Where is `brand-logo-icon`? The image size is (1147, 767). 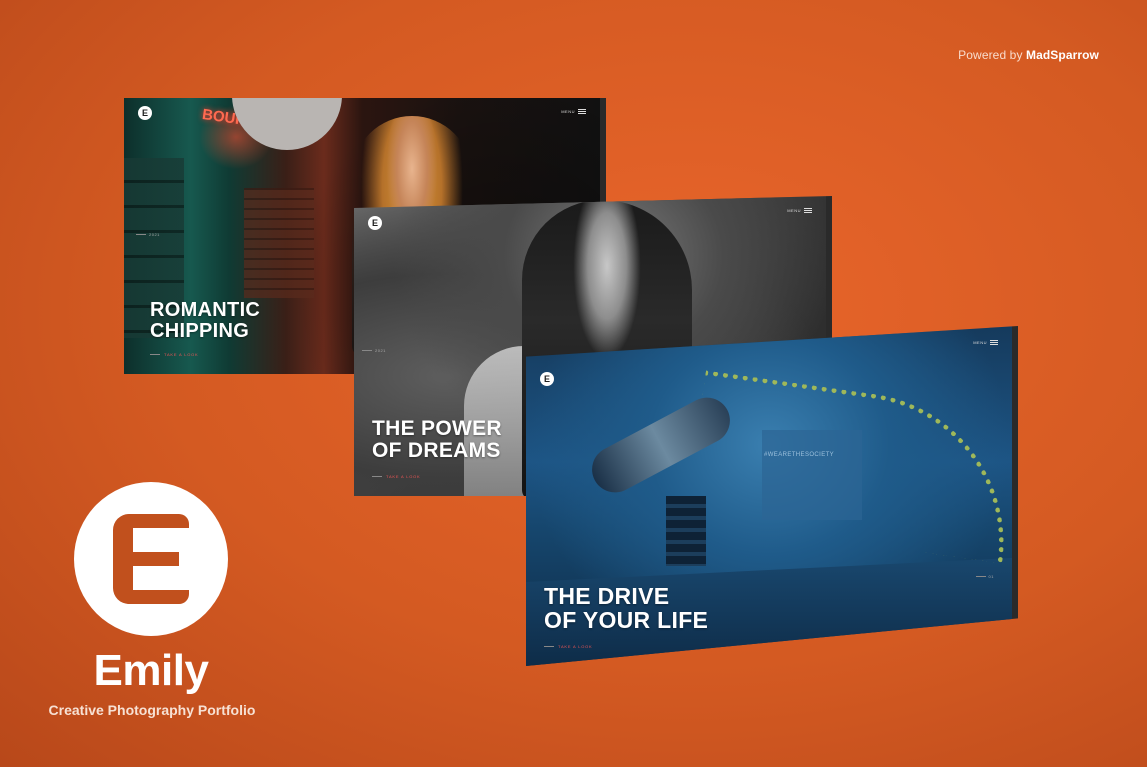
brand-logo-icon is located at coordinates (151, 559).